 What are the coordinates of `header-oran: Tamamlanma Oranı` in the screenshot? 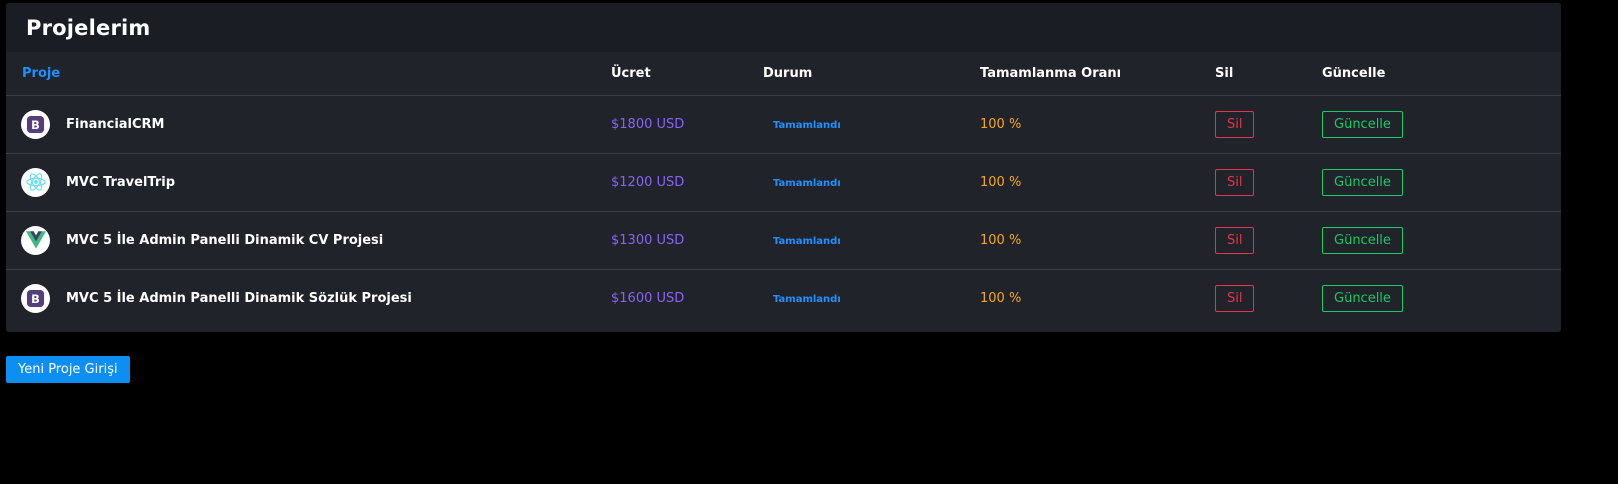 It's located at (1097, 74).